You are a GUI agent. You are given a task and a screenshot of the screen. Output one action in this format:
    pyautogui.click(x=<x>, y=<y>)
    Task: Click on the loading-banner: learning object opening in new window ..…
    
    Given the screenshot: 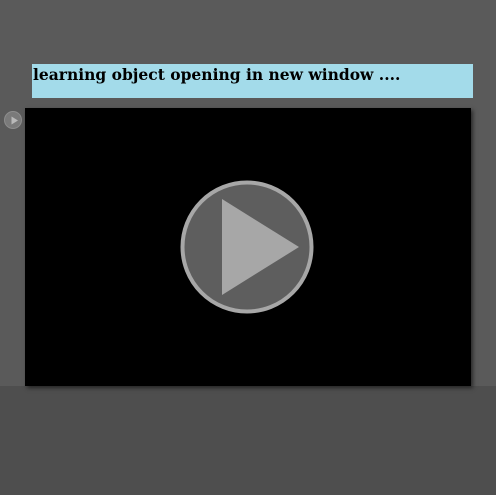 What is the action you would take?
    pyautogui.click(x=252, y=81)
    